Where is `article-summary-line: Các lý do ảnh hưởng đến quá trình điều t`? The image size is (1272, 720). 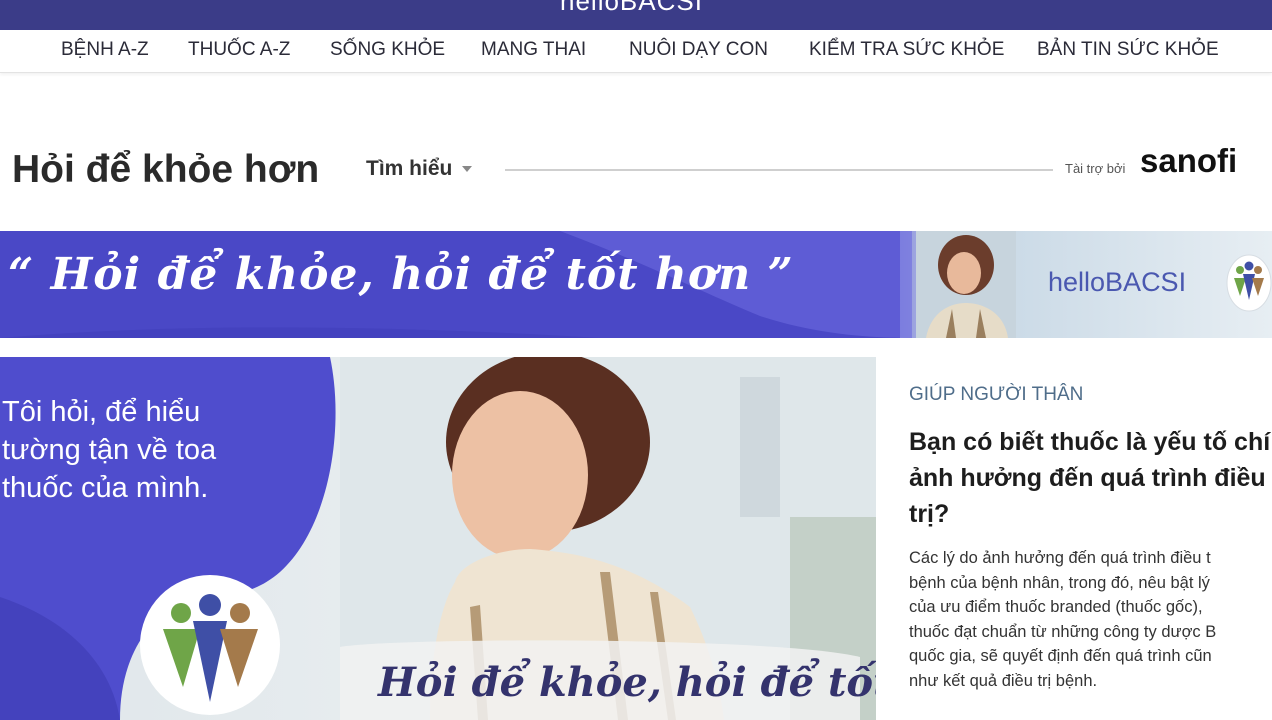
article-summary-line: Các lý do ảnh hưởng đến quá trình điều t is located at coordinates (1060, 558).